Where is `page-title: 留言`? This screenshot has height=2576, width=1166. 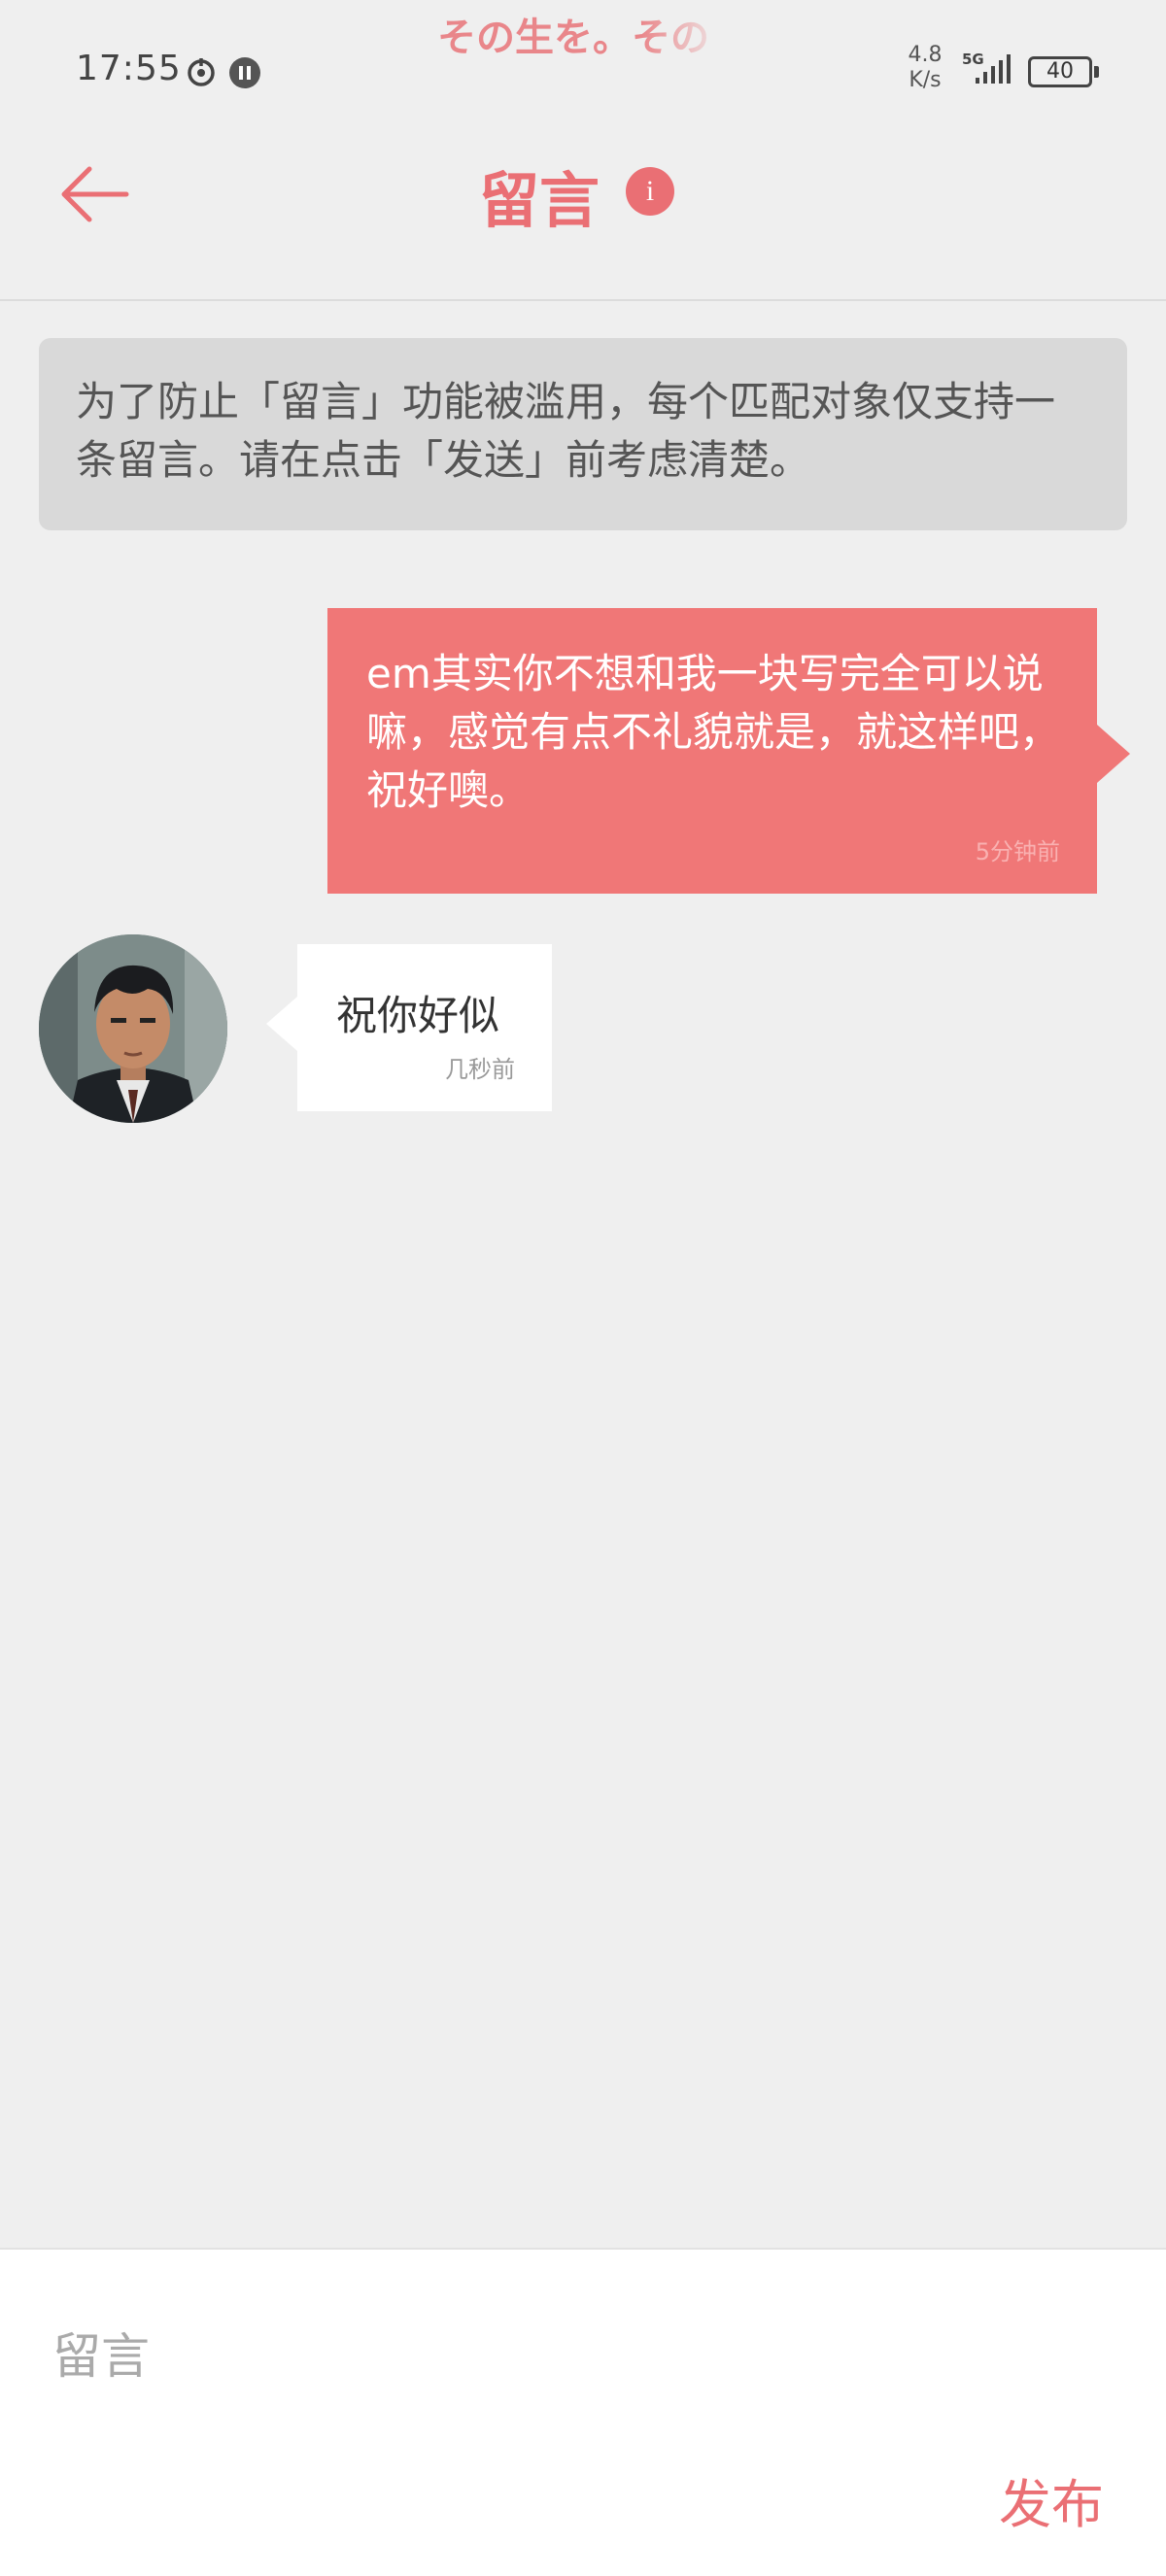
page-title: 留言 is located at coordinates (539, 200).